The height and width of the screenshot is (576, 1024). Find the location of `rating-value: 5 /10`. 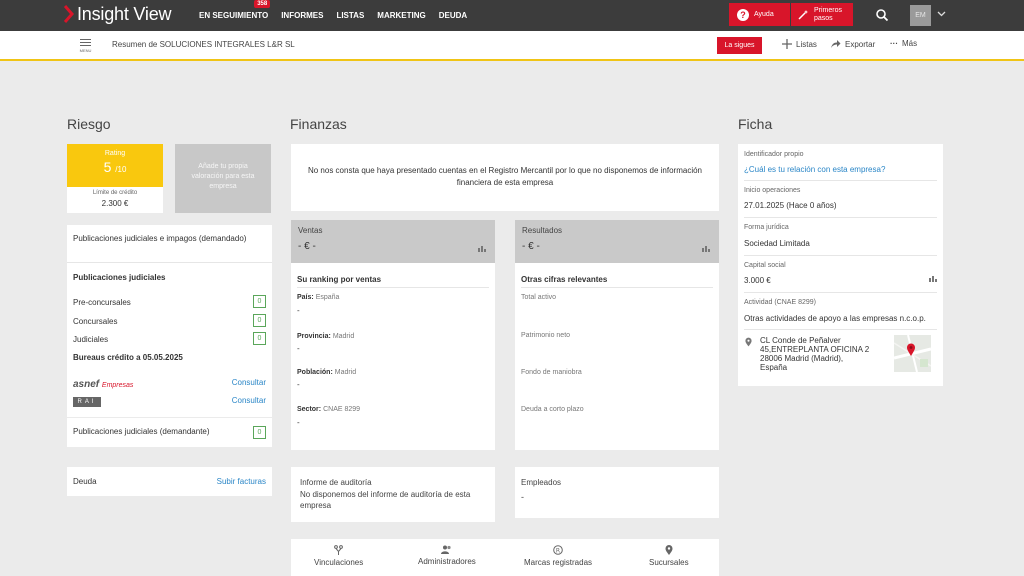

rating-value: 5 /10 is located at coordinates (115, 167).